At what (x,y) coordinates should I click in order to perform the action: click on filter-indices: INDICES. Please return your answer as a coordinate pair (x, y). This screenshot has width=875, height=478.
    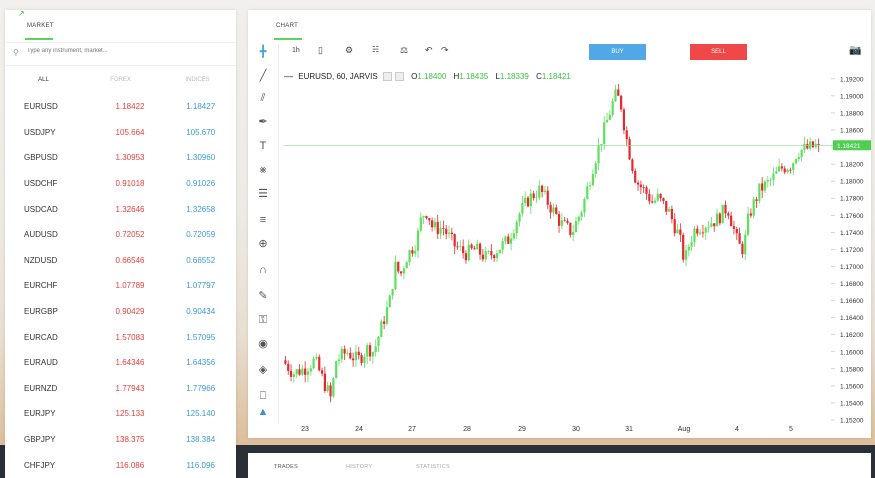
    Looking at the image, I should click on (197, 80).